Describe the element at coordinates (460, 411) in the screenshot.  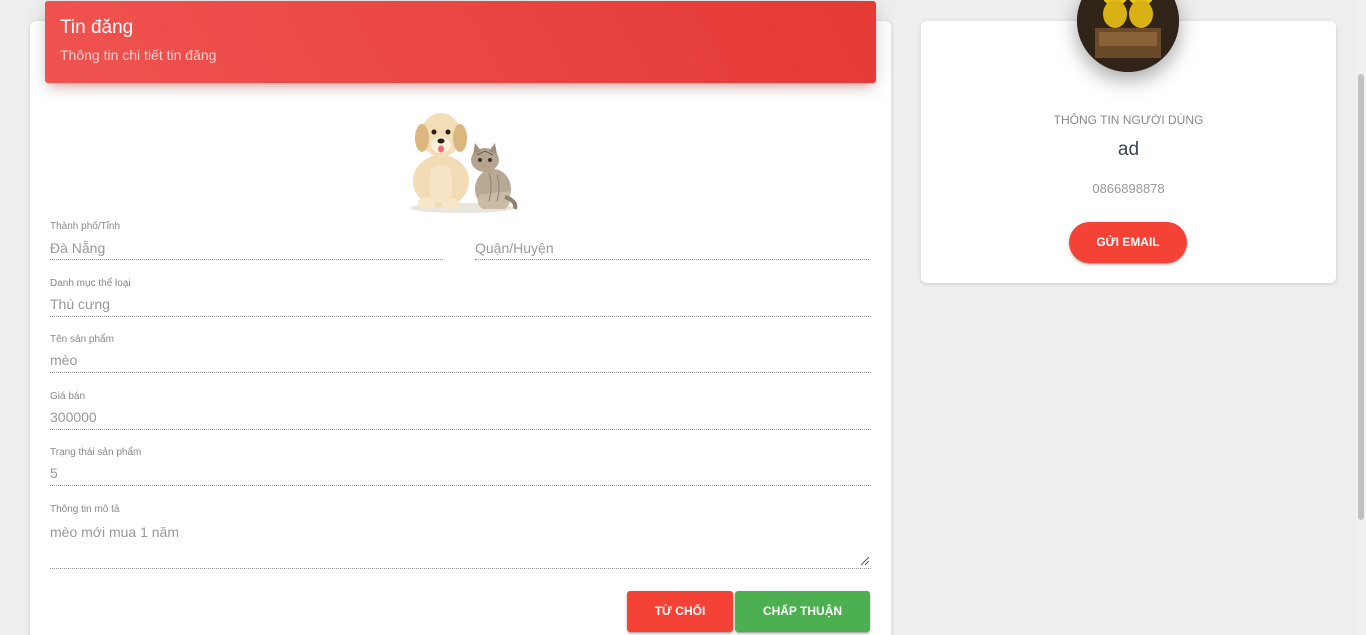
I see `price-field: Giá bán 300000` at that location.